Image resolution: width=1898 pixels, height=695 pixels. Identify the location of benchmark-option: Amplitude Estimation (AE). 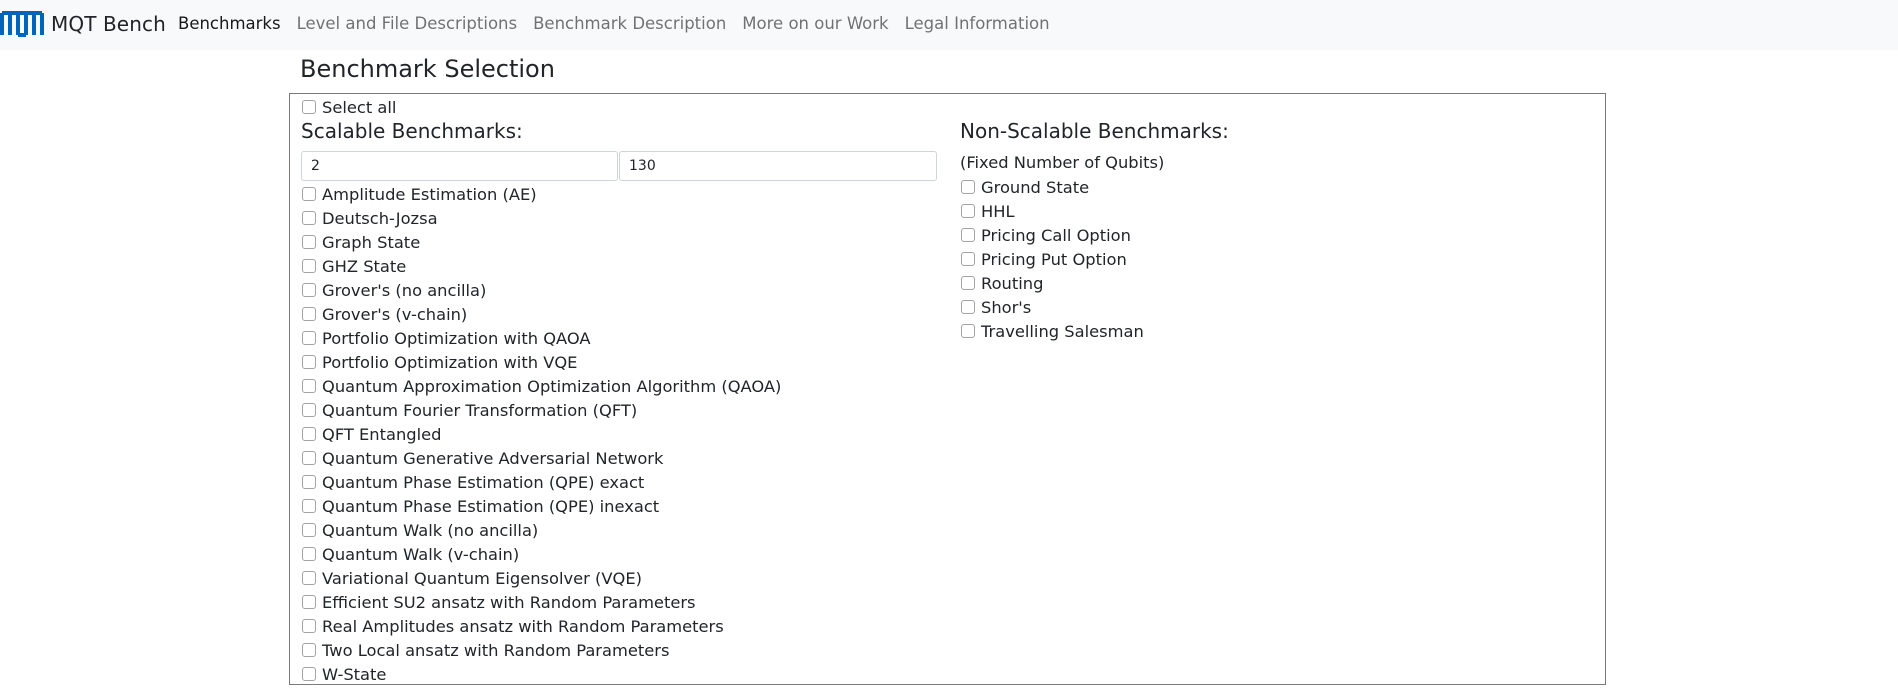
(419, 194).